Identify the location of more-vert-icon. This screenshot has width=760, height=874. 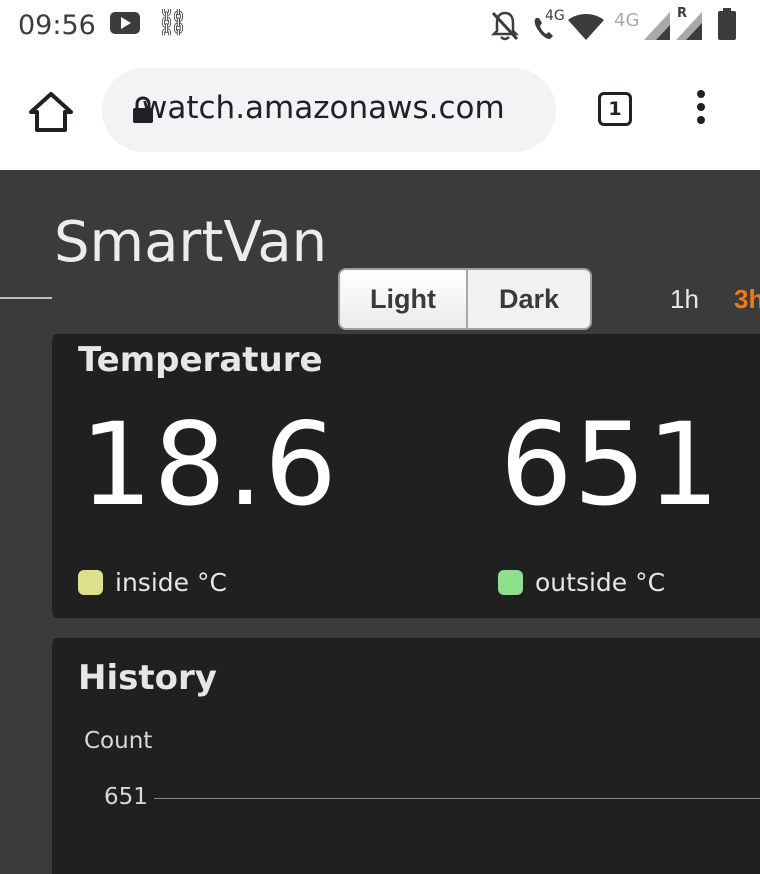
(701, 110).